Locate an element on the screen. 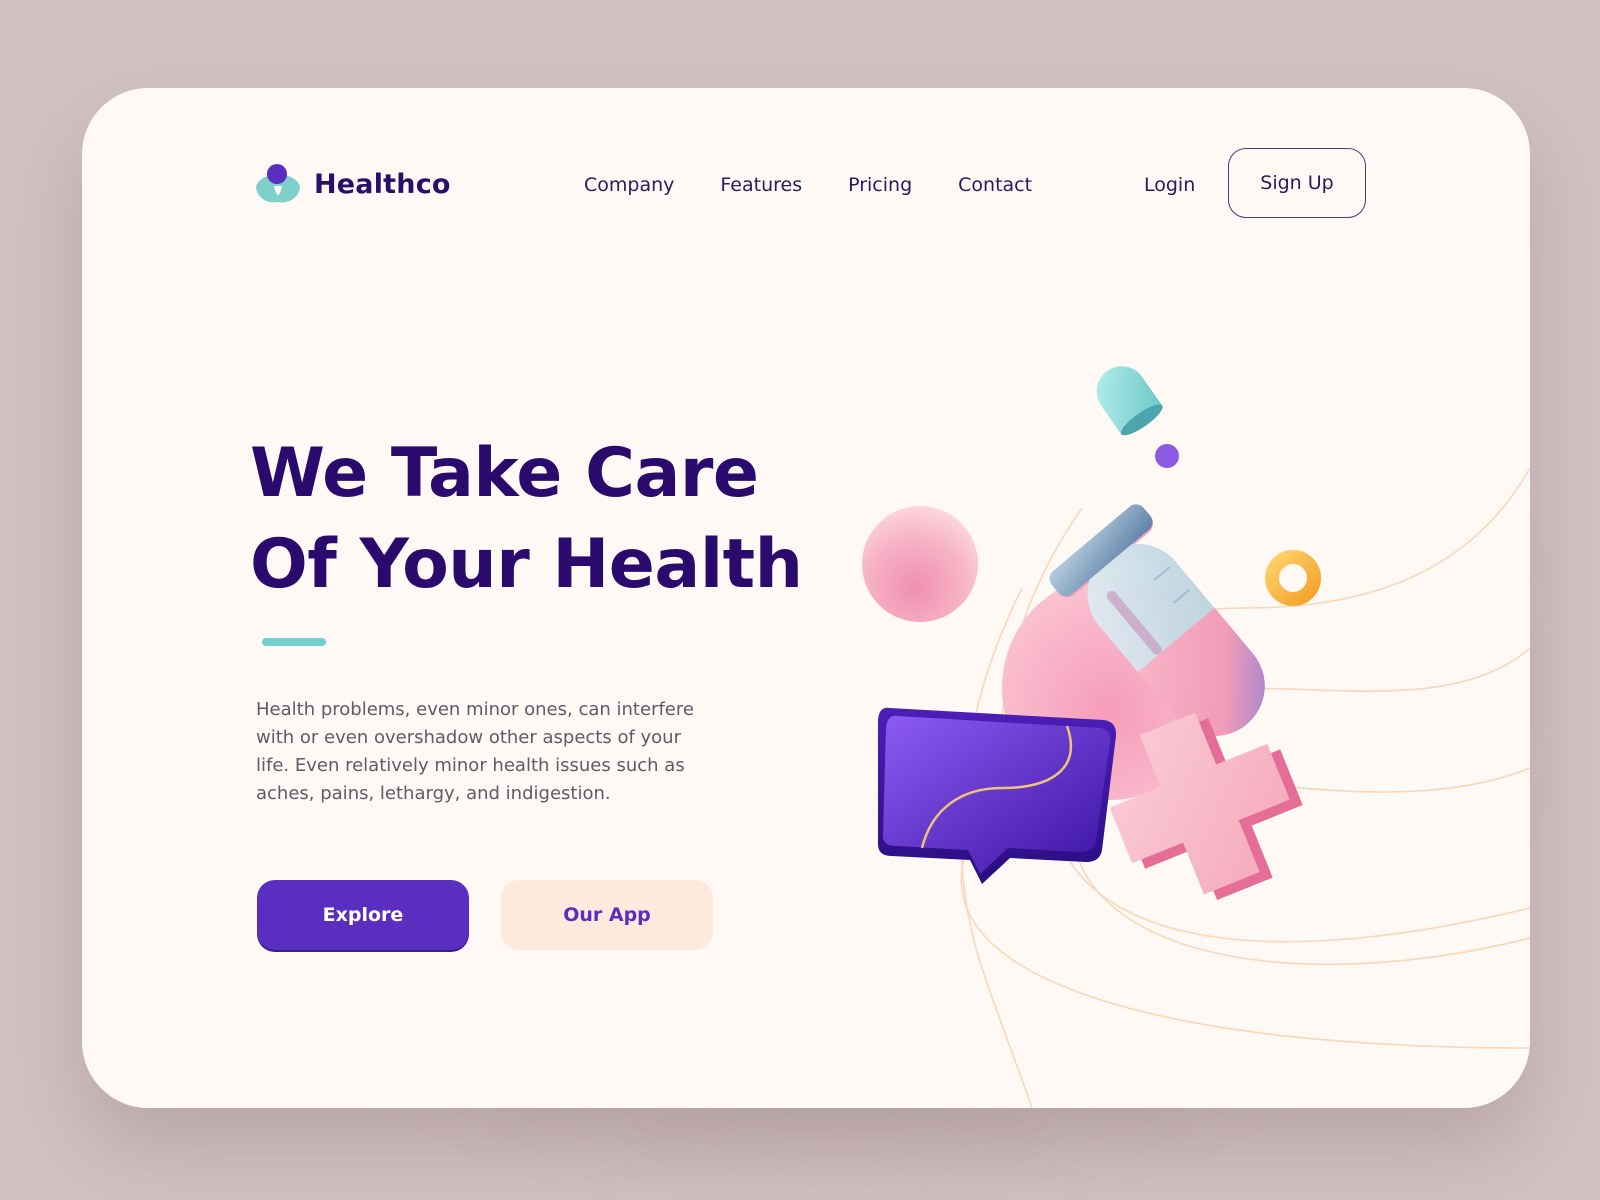 The width and height of the screenshot is (1600, 1200). nav-link-contact: Contact is located at coordinates (995, 185).